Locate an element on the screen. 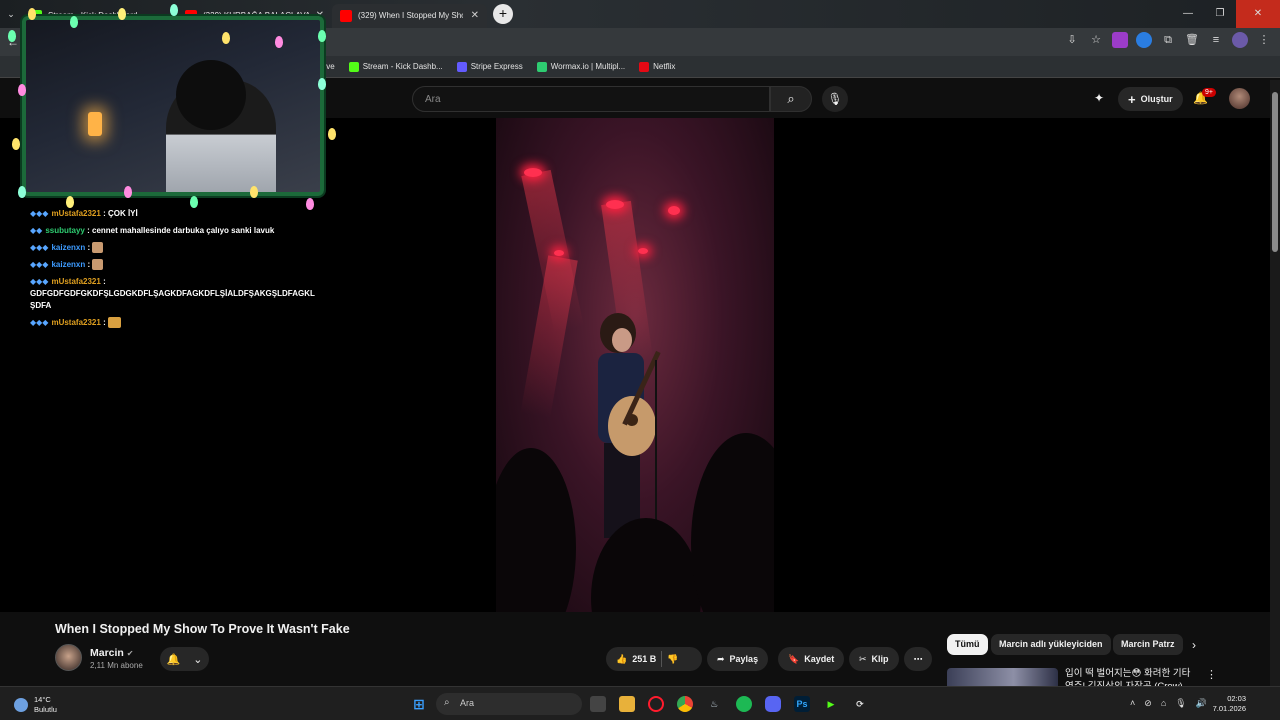  search-button: ⌕ is located at coordinates (791, 99).